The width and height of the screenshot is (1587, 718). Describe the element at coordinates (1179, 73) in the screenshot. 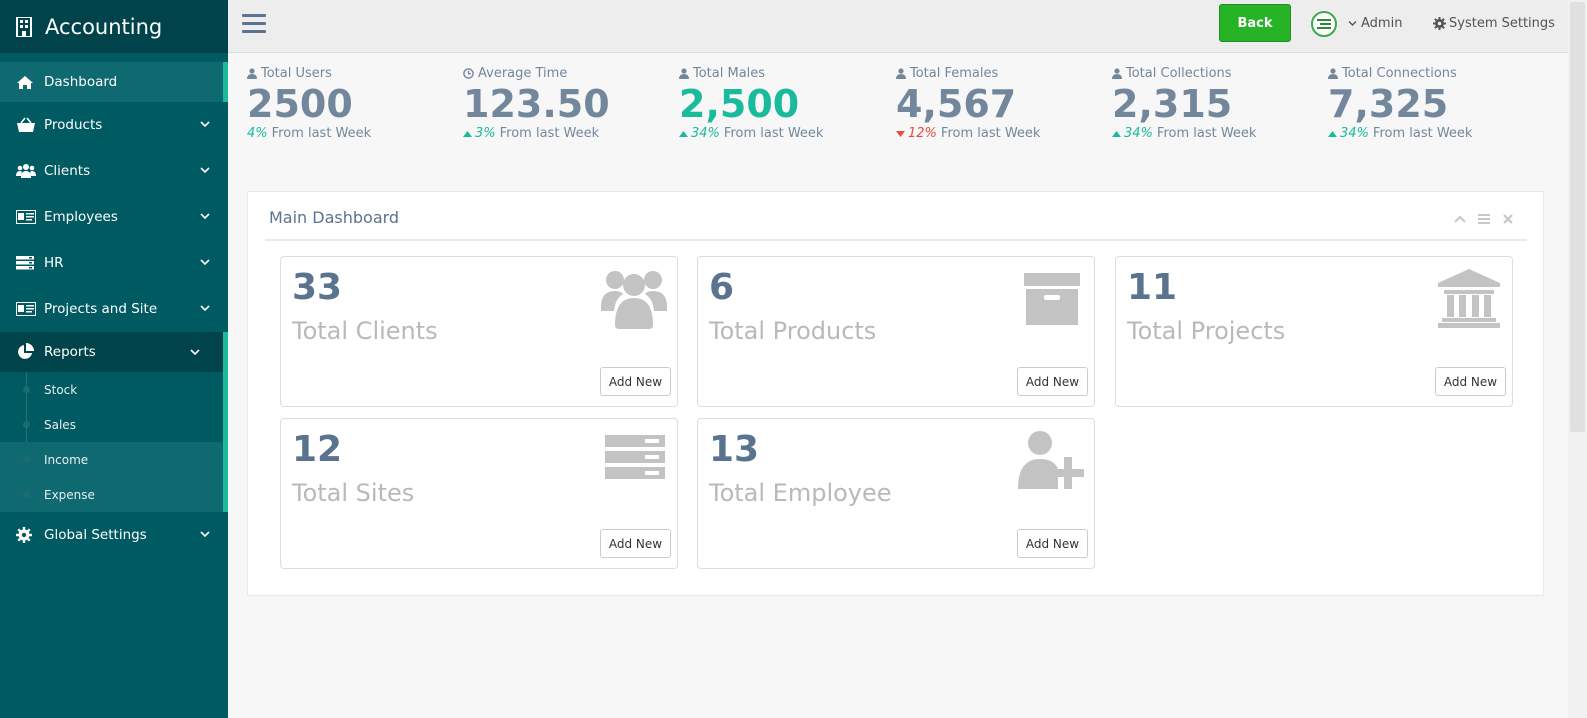

I see `stat-label: Total Collections` at that location.